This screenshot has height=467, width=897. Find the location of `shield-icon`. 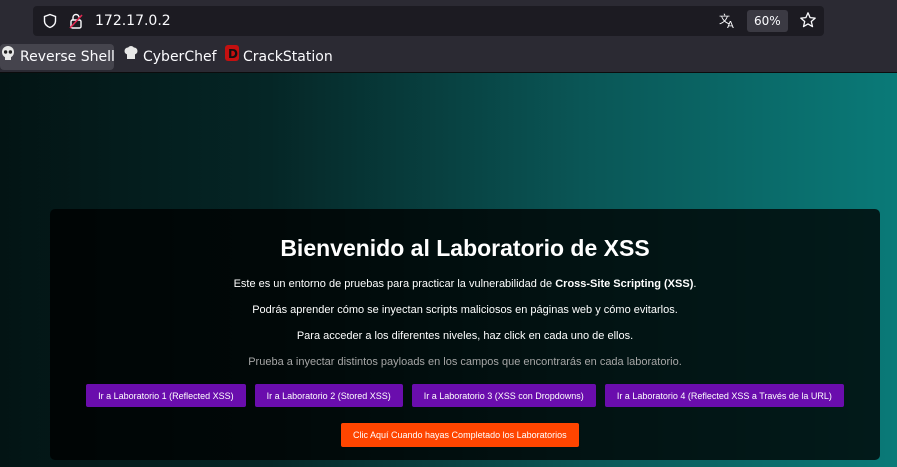

shield-icon is located at coordinates (50, 23).